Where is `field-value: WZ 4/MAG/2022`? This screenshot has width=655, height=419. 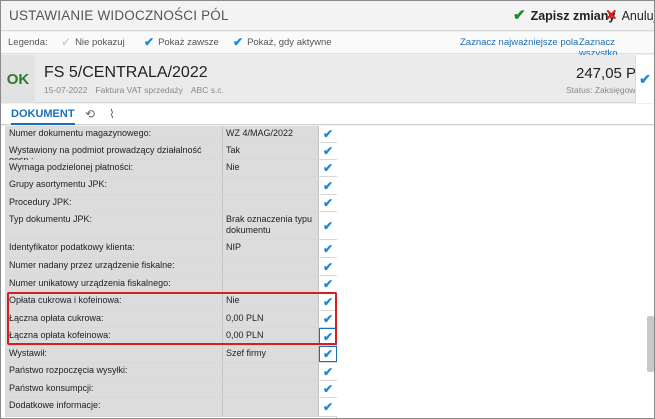
field-value: WZ 4/MAG/2022 is located at coordinates (271, 134).